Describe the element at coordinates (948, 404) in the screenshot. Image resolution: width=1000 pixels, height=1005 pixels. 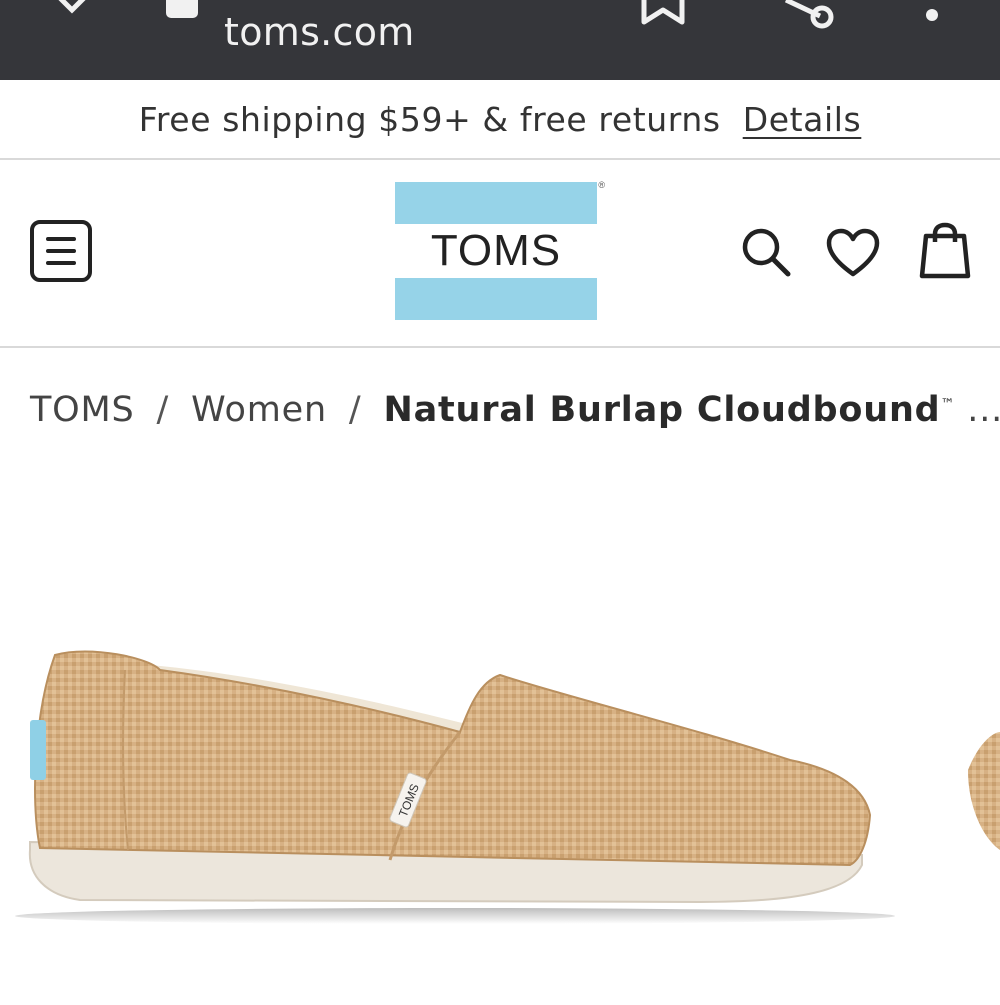
I see `trademark-mark: ™` at that location.